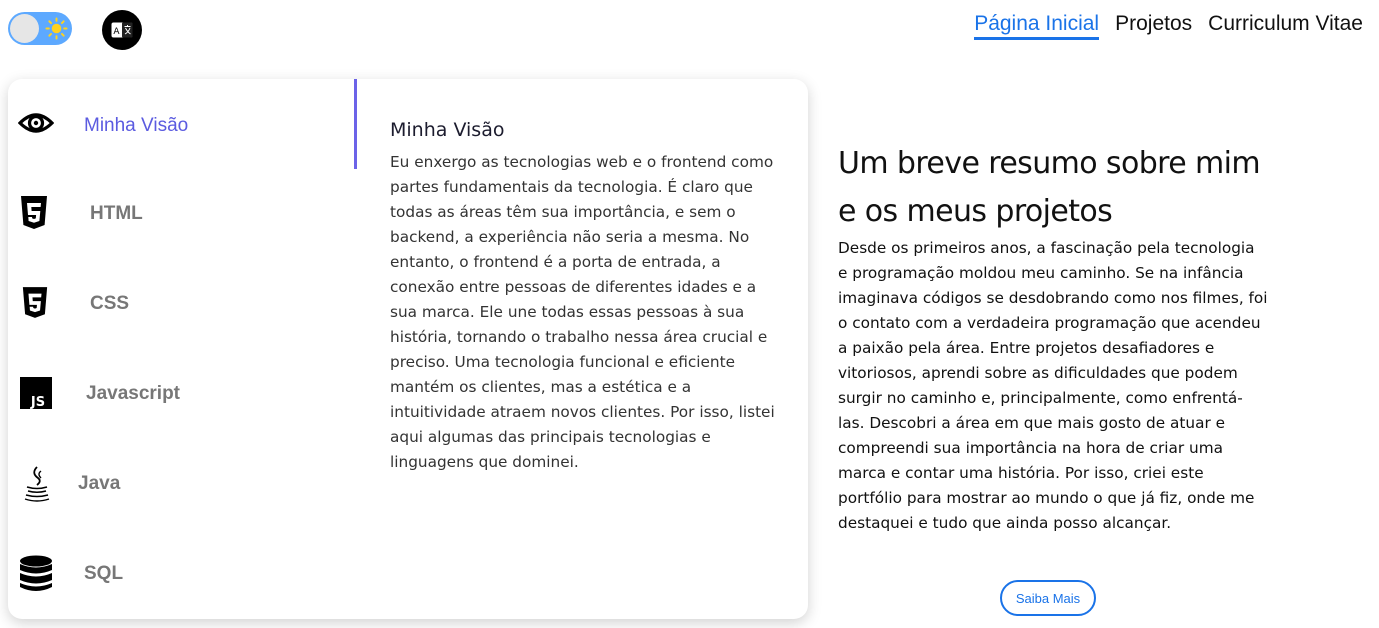 Image resolution: width=1379 pixels, height=628 pixels. I want to click on saiba-mais-button: Saiba Mais, so click(1048, 598).